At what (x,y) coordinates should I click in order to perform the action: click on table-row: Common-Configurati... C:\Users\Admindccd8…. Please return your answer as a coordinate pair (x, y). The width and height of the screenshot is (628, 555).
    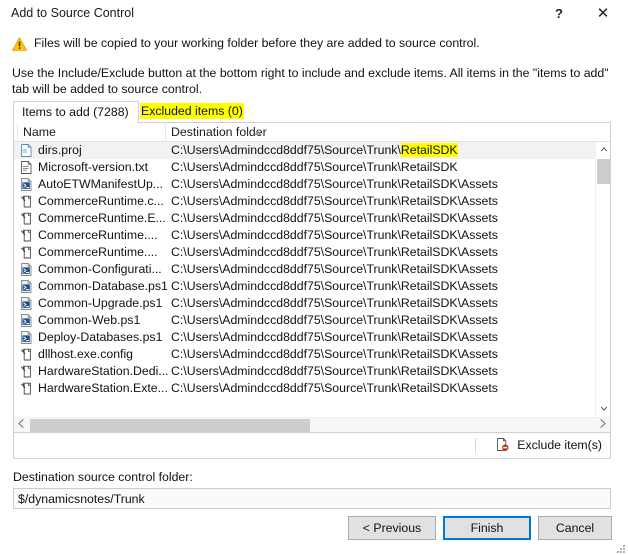
    Looking at the image, I should click on (305, 269).